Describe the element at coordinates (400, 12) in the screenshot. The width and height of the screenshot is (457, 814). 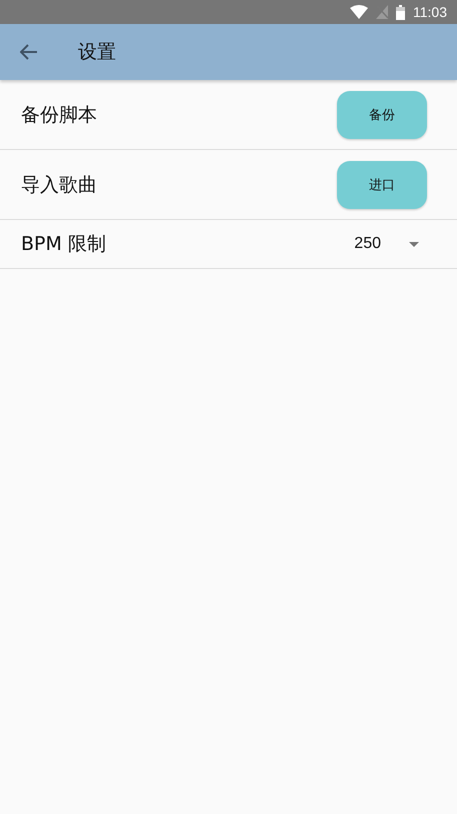
I see `battery-icon` at that location.